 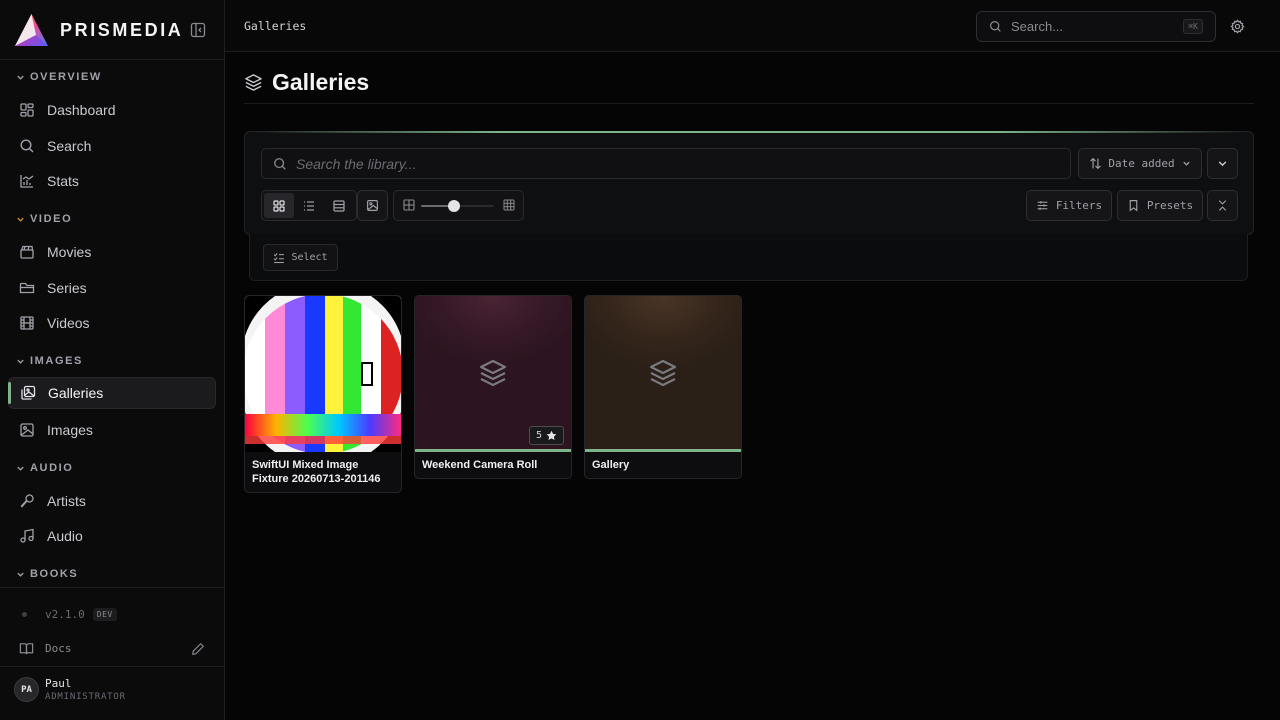 I want to click on bookmark-icon, so click(x=1133, y=205).